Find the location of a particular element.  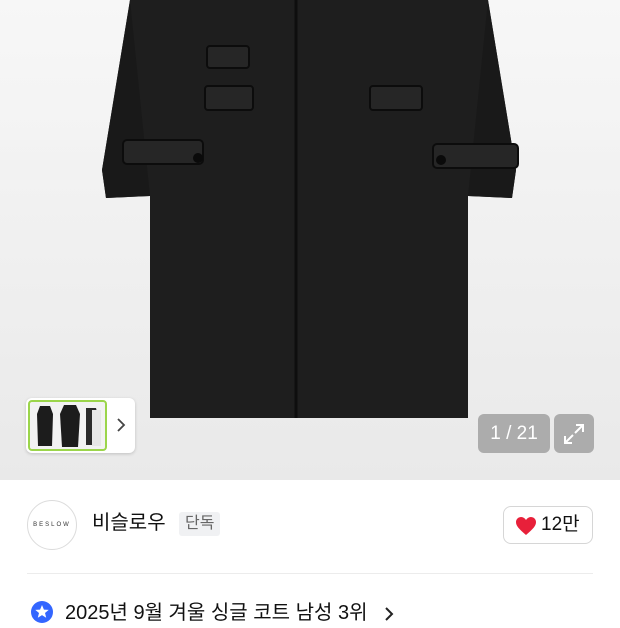

brand-name: 비슬로우 is located at coordinates (129, 523).